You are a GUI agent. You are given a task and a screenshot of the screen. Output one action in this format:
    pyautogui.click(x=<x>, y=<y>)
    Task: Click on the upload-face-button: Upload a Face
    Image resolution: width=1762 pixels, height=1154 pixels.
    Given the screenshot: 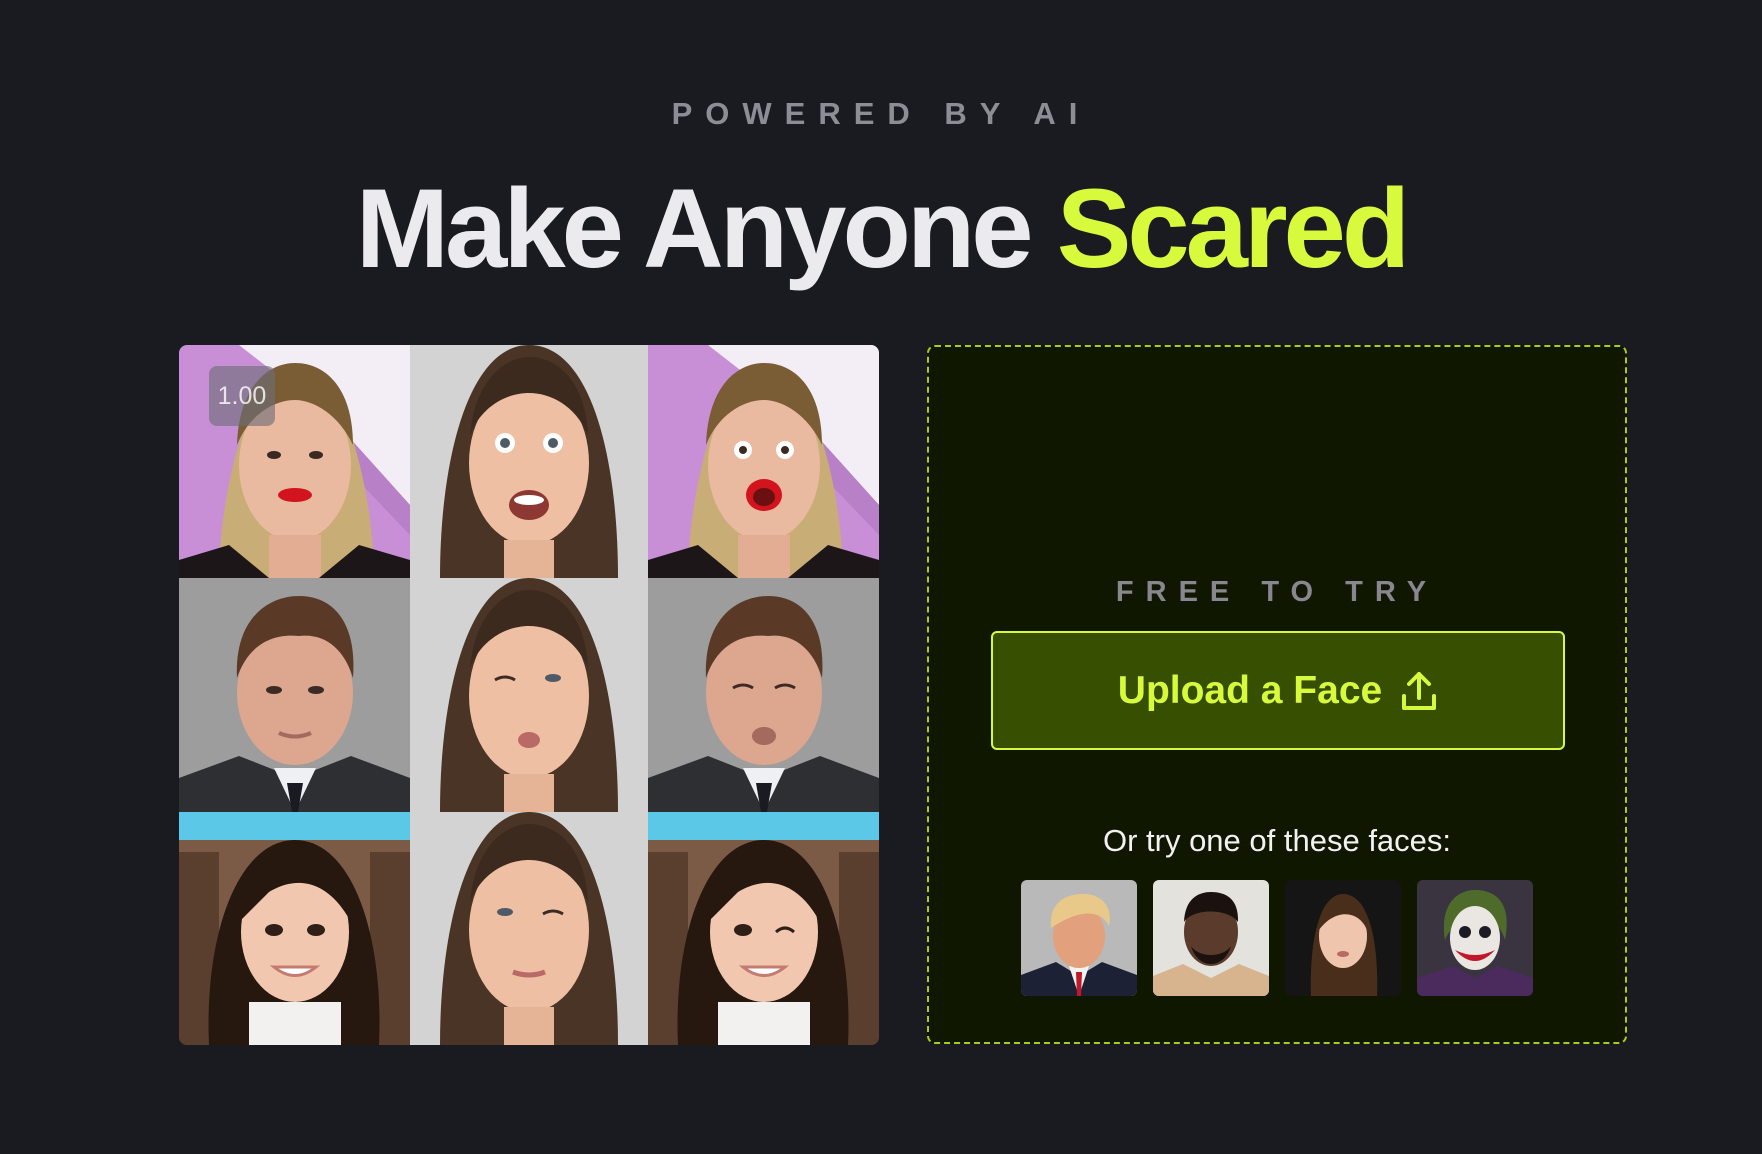 What is the action you would take?
    pyautogui.click(x=1278, y=690)
    